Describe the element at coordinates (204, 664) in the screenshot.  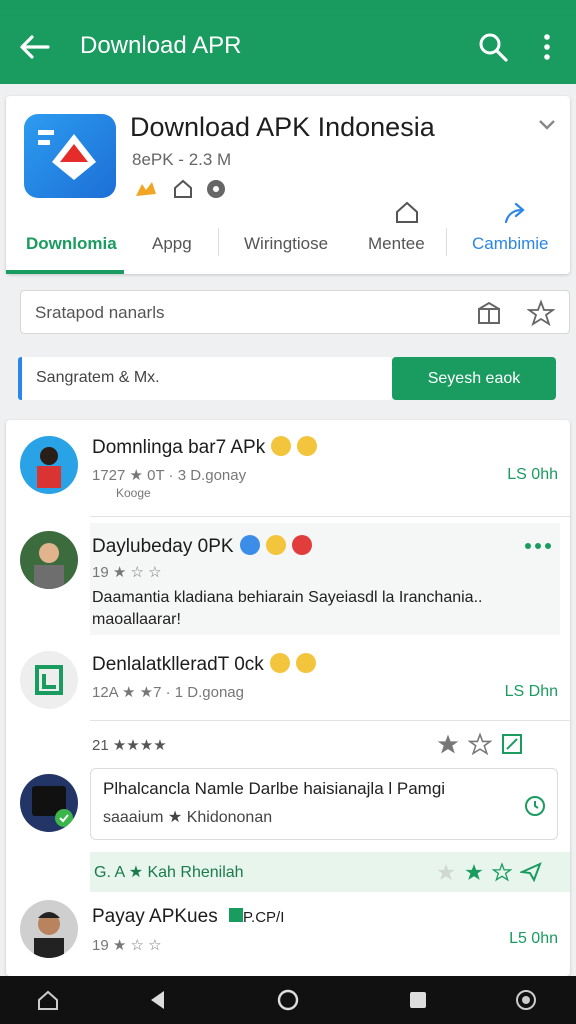
I see `item-title: DenlalatklleradT 0ck` at that location.